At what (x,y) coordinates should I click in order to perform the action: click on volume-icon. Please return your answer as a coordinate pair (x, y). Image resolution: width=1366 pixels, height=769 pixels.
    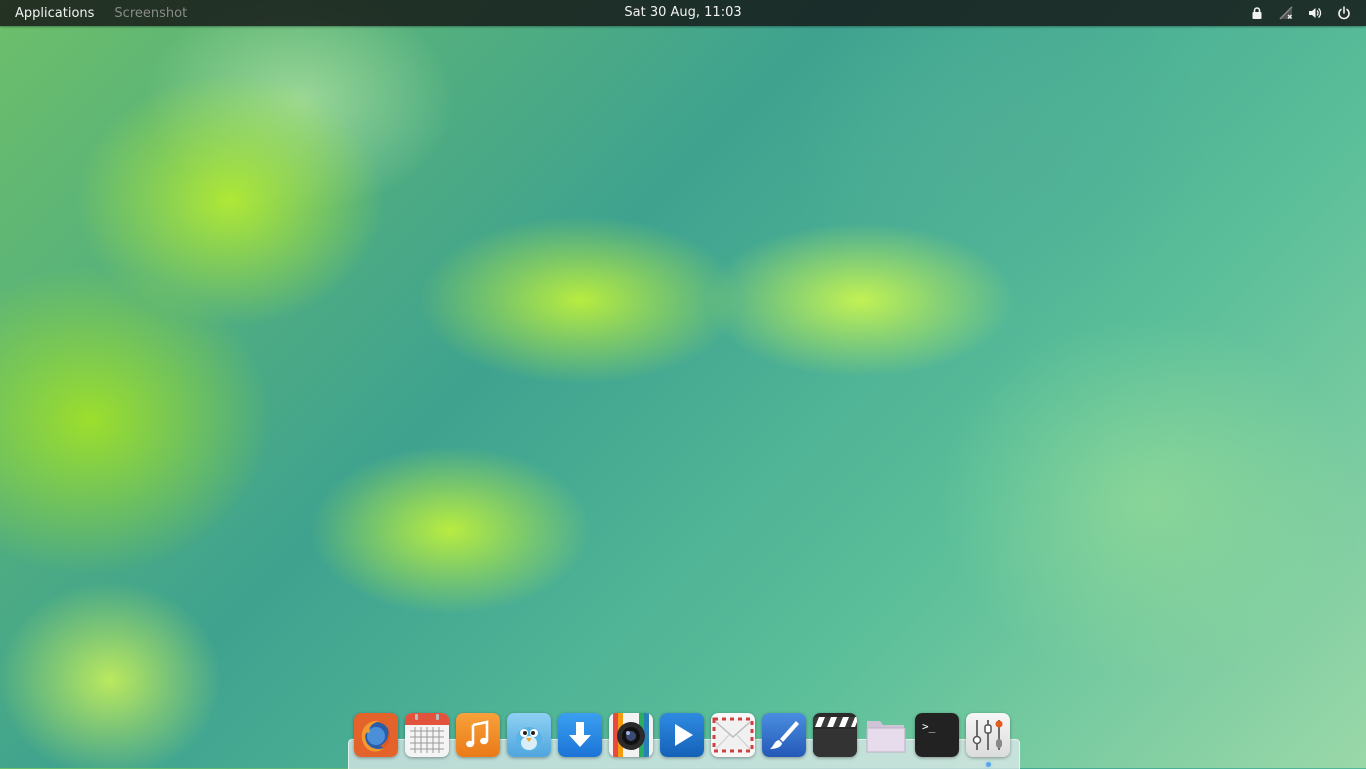
    Looking at the image, I should click on (1315, 13).